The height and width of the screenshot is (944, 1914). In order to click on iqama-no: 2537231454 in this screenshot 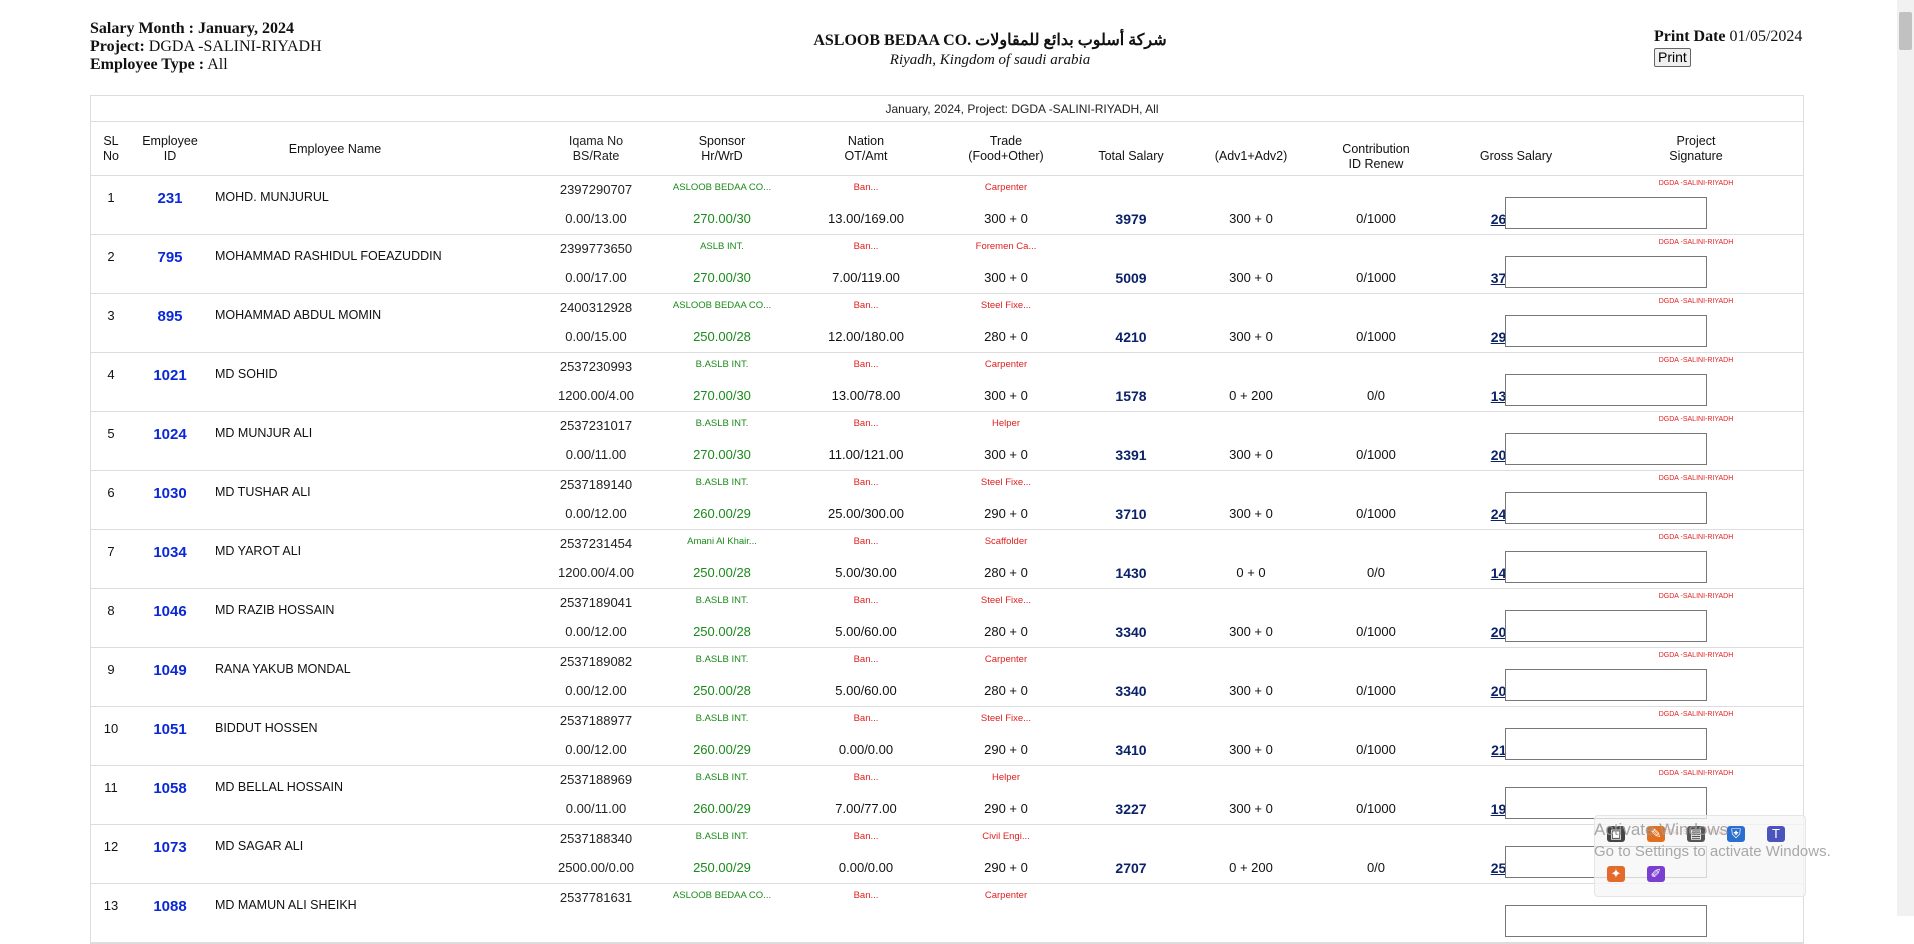, I will do `click(596, 543)`.